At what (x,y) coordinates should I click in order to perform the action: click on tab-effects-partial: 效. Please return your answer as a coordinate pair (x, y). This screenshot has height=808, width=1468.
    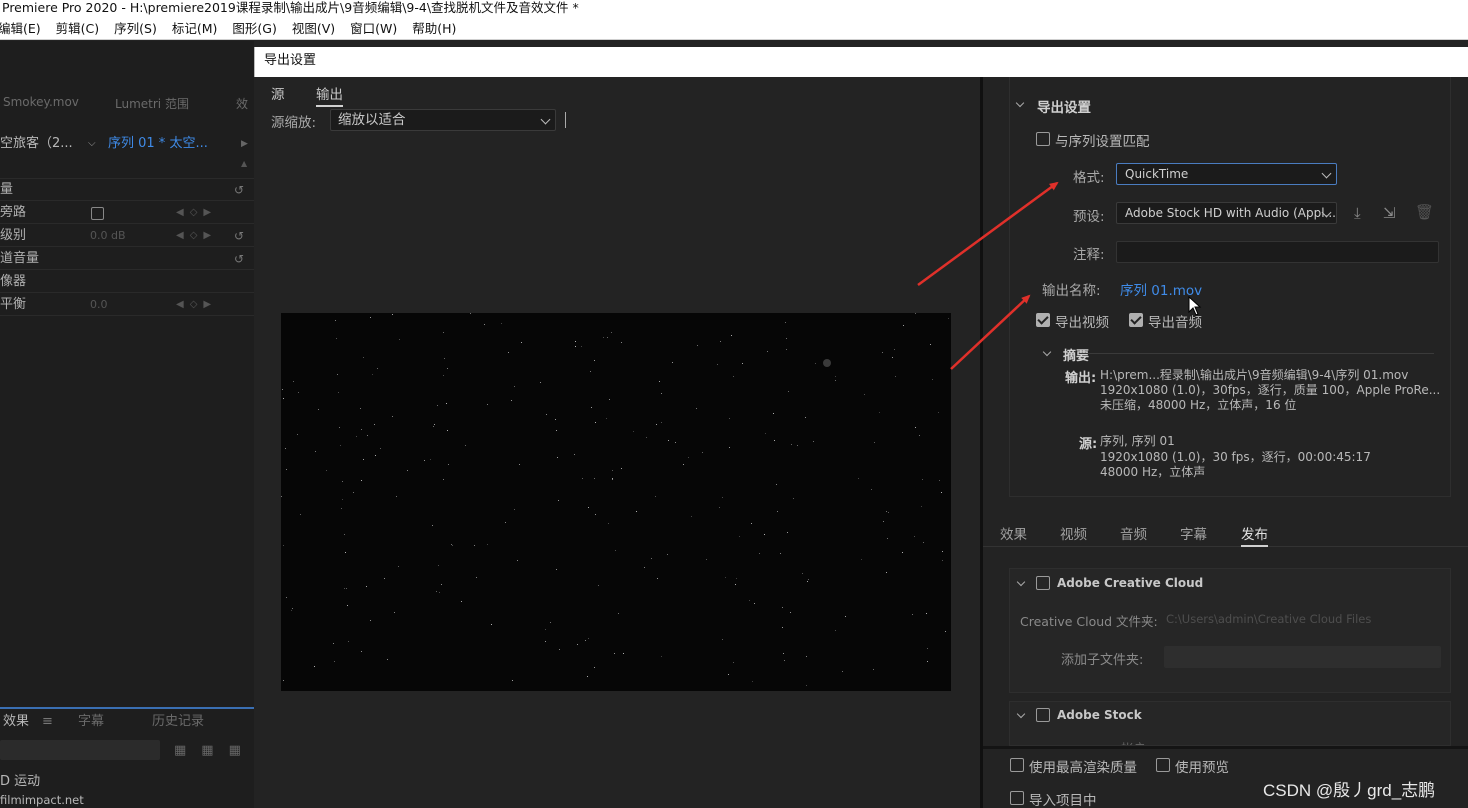
    Looking at the image, I should click on (242, 103).